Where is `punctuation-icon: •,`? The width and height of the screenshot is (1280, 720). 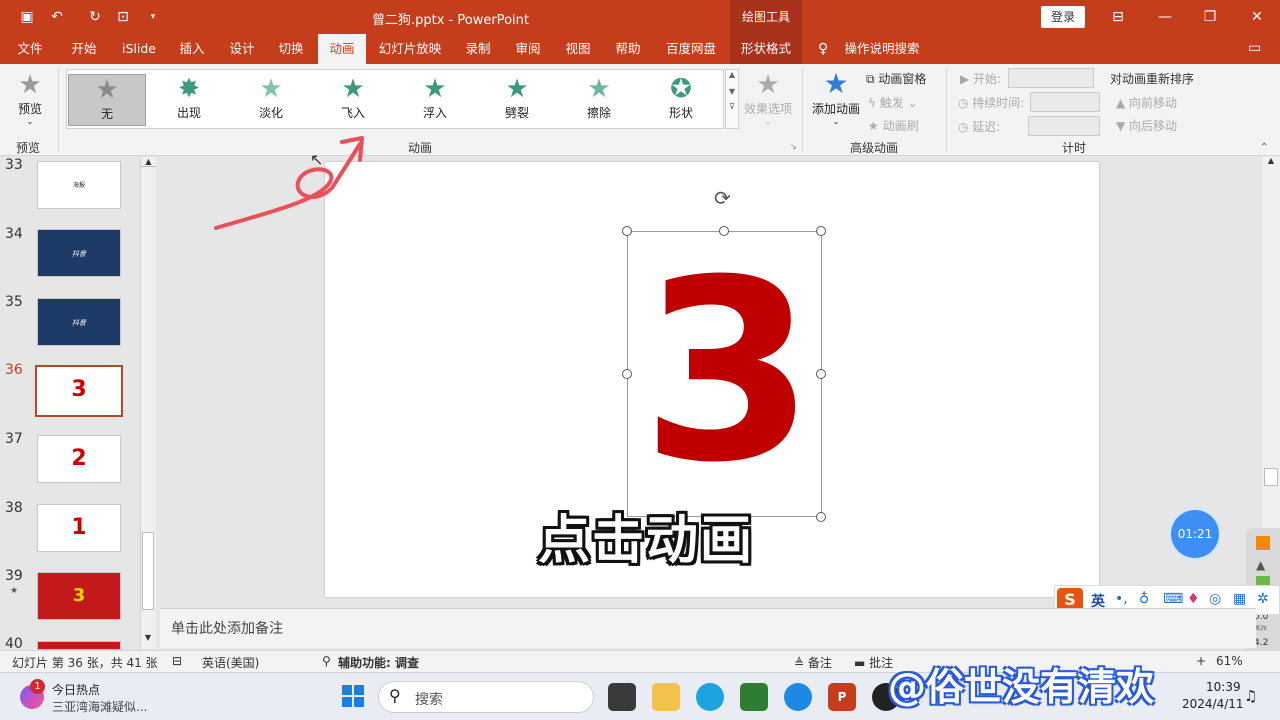
punctuation-icon: •, is located at coordinates (1121, 599).